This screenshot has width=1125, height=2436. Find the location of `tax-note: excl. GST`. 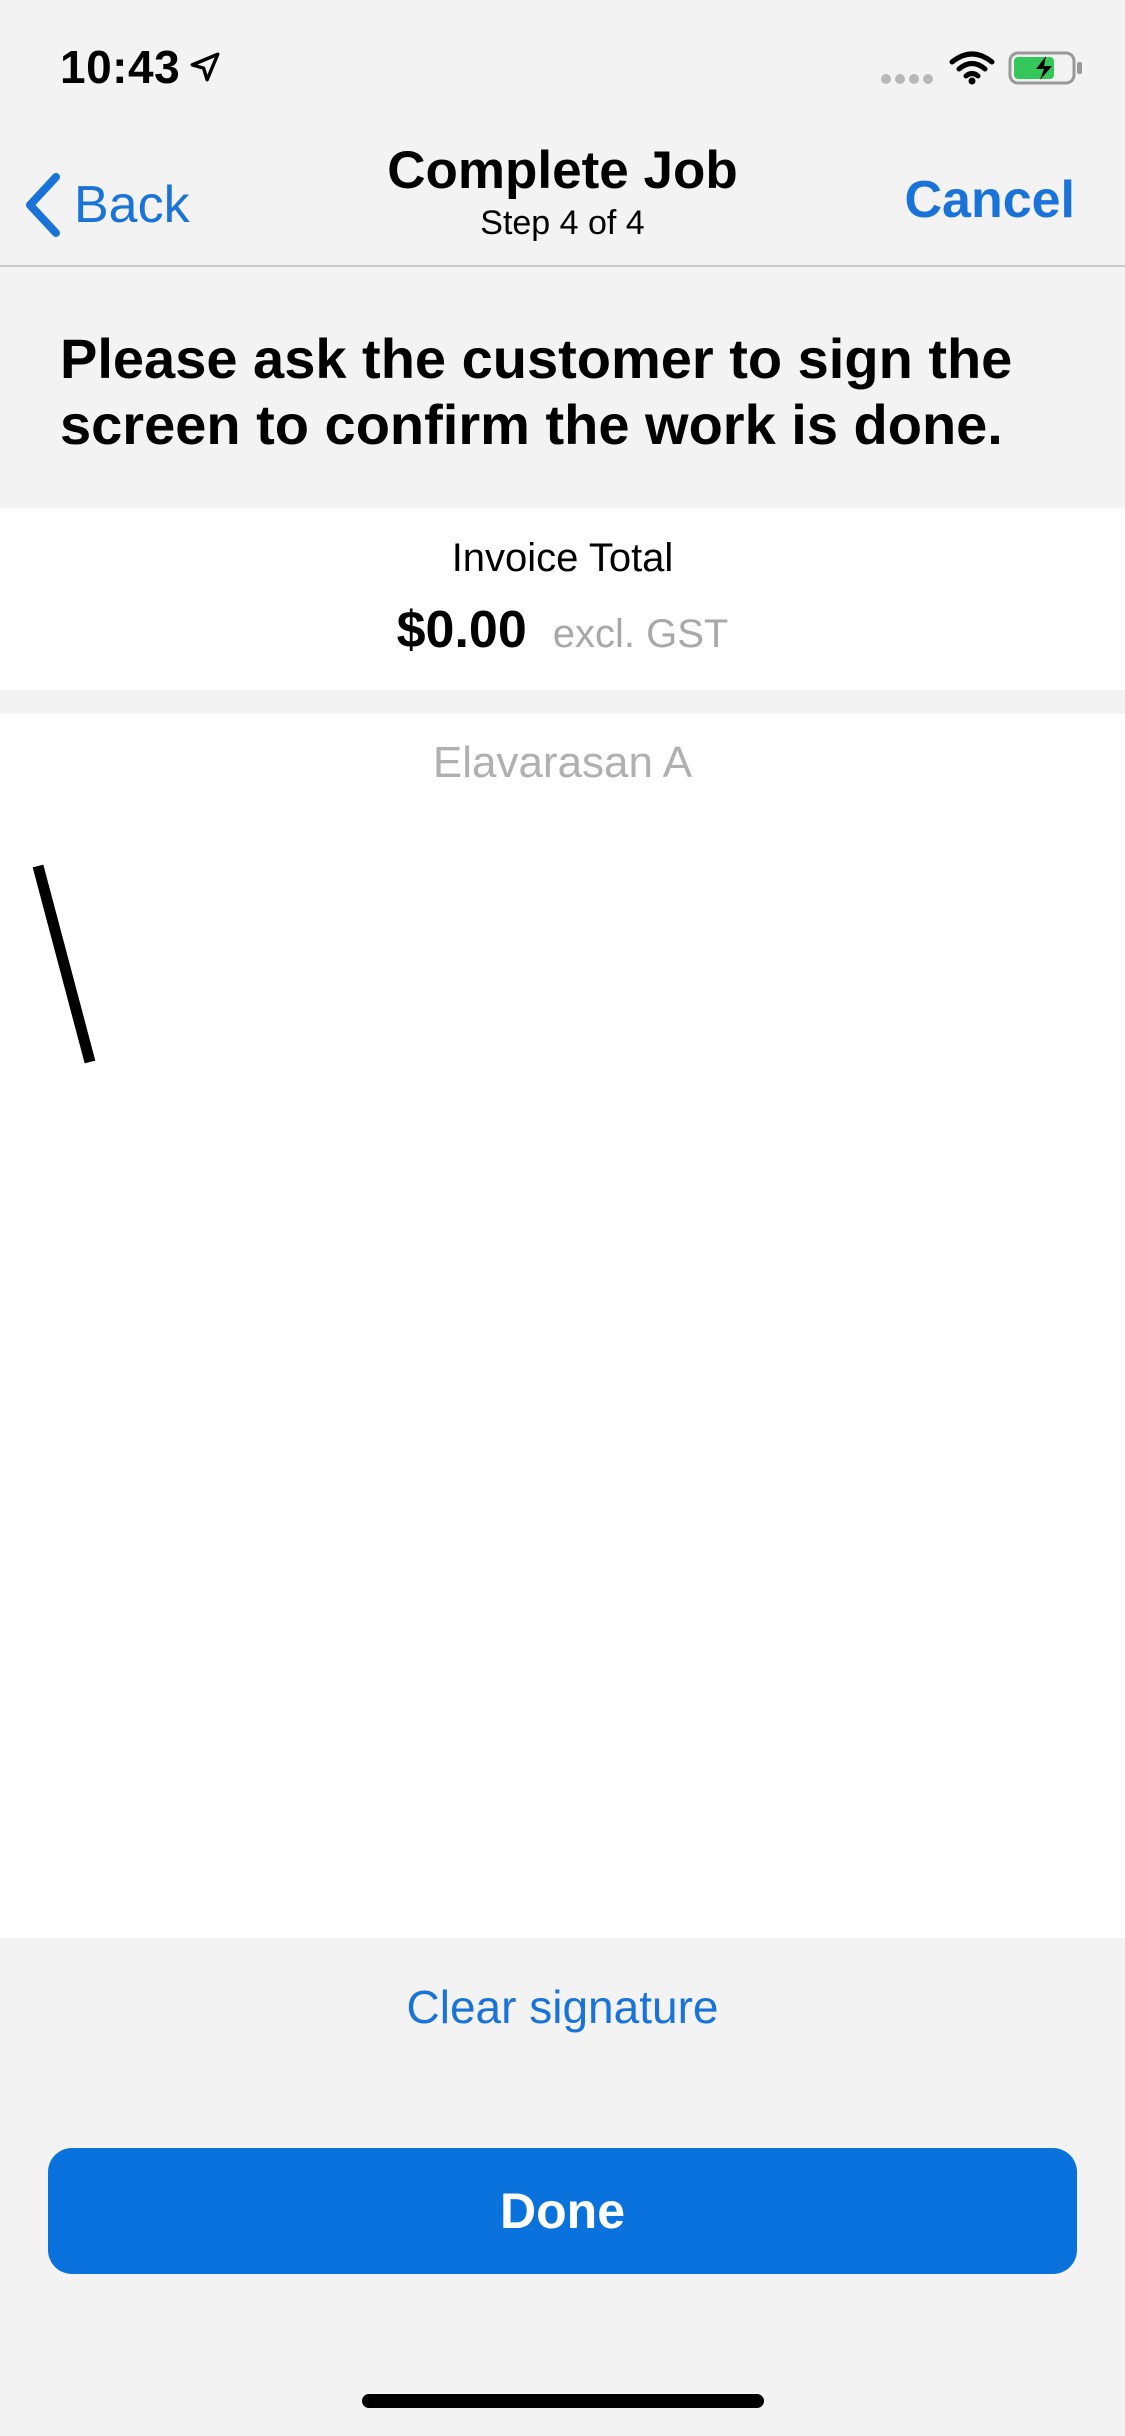

tax-note: excl. GST is located at coordinates (640, 634).